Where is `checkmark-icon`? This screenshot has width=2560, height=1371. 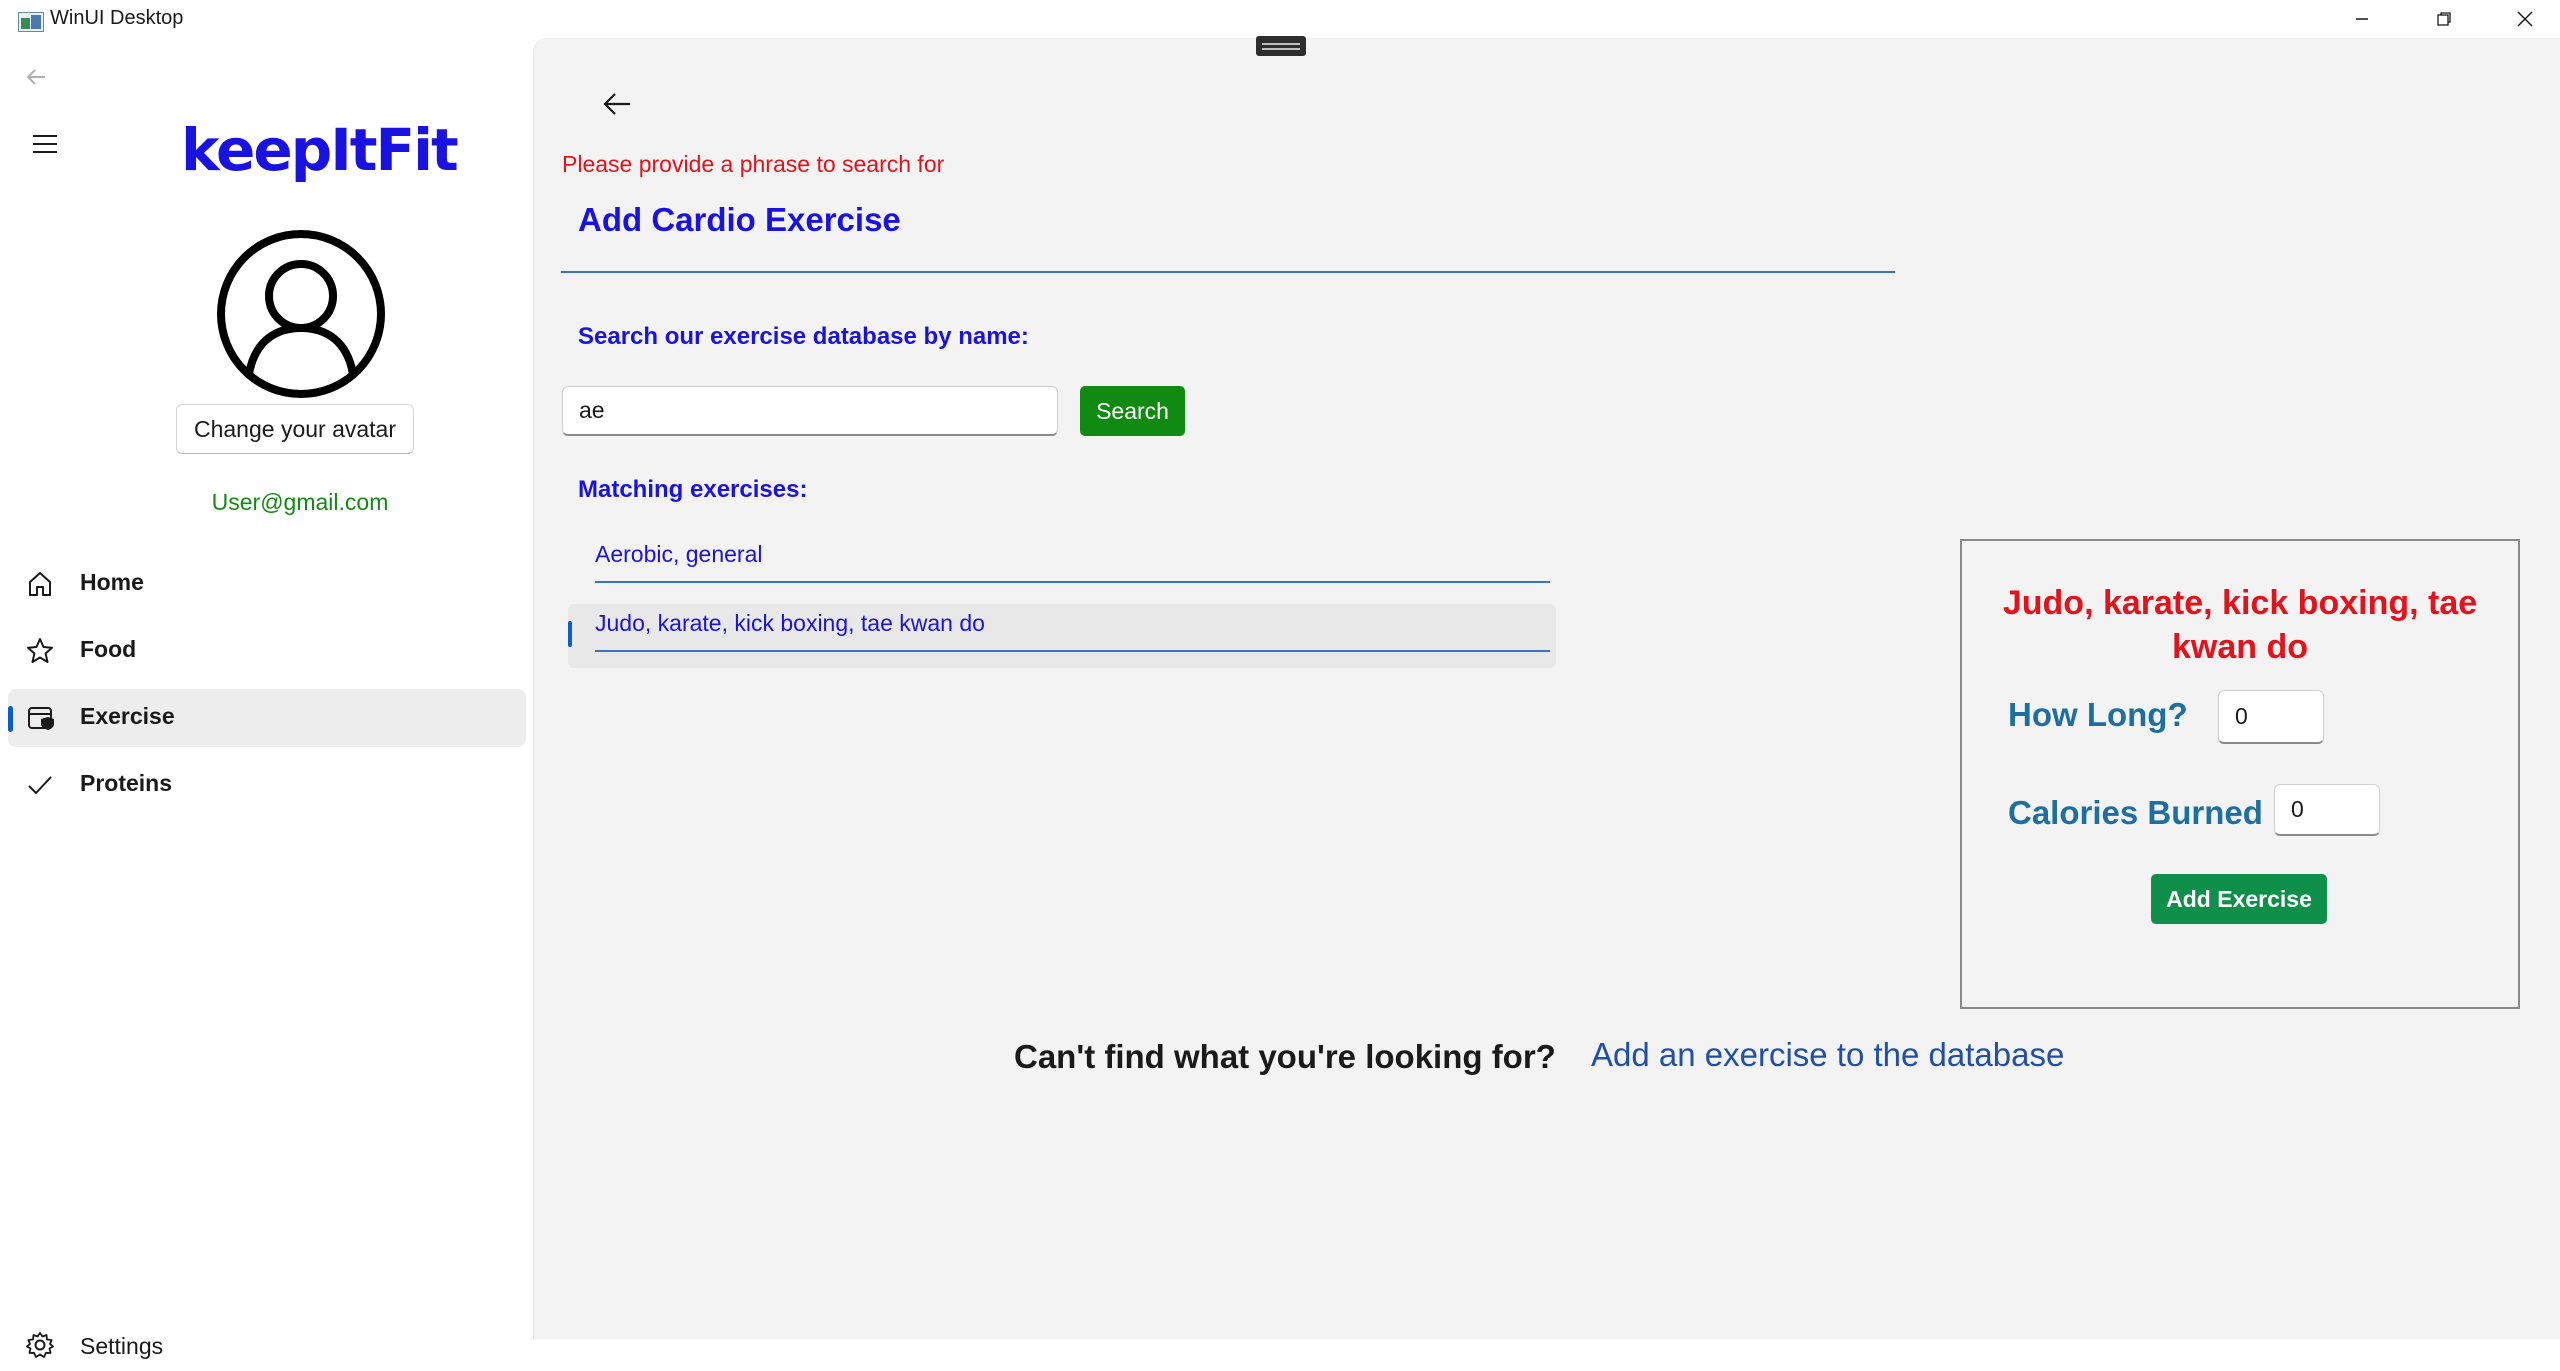
checkmark-icon is located at coordinates (40, 785).